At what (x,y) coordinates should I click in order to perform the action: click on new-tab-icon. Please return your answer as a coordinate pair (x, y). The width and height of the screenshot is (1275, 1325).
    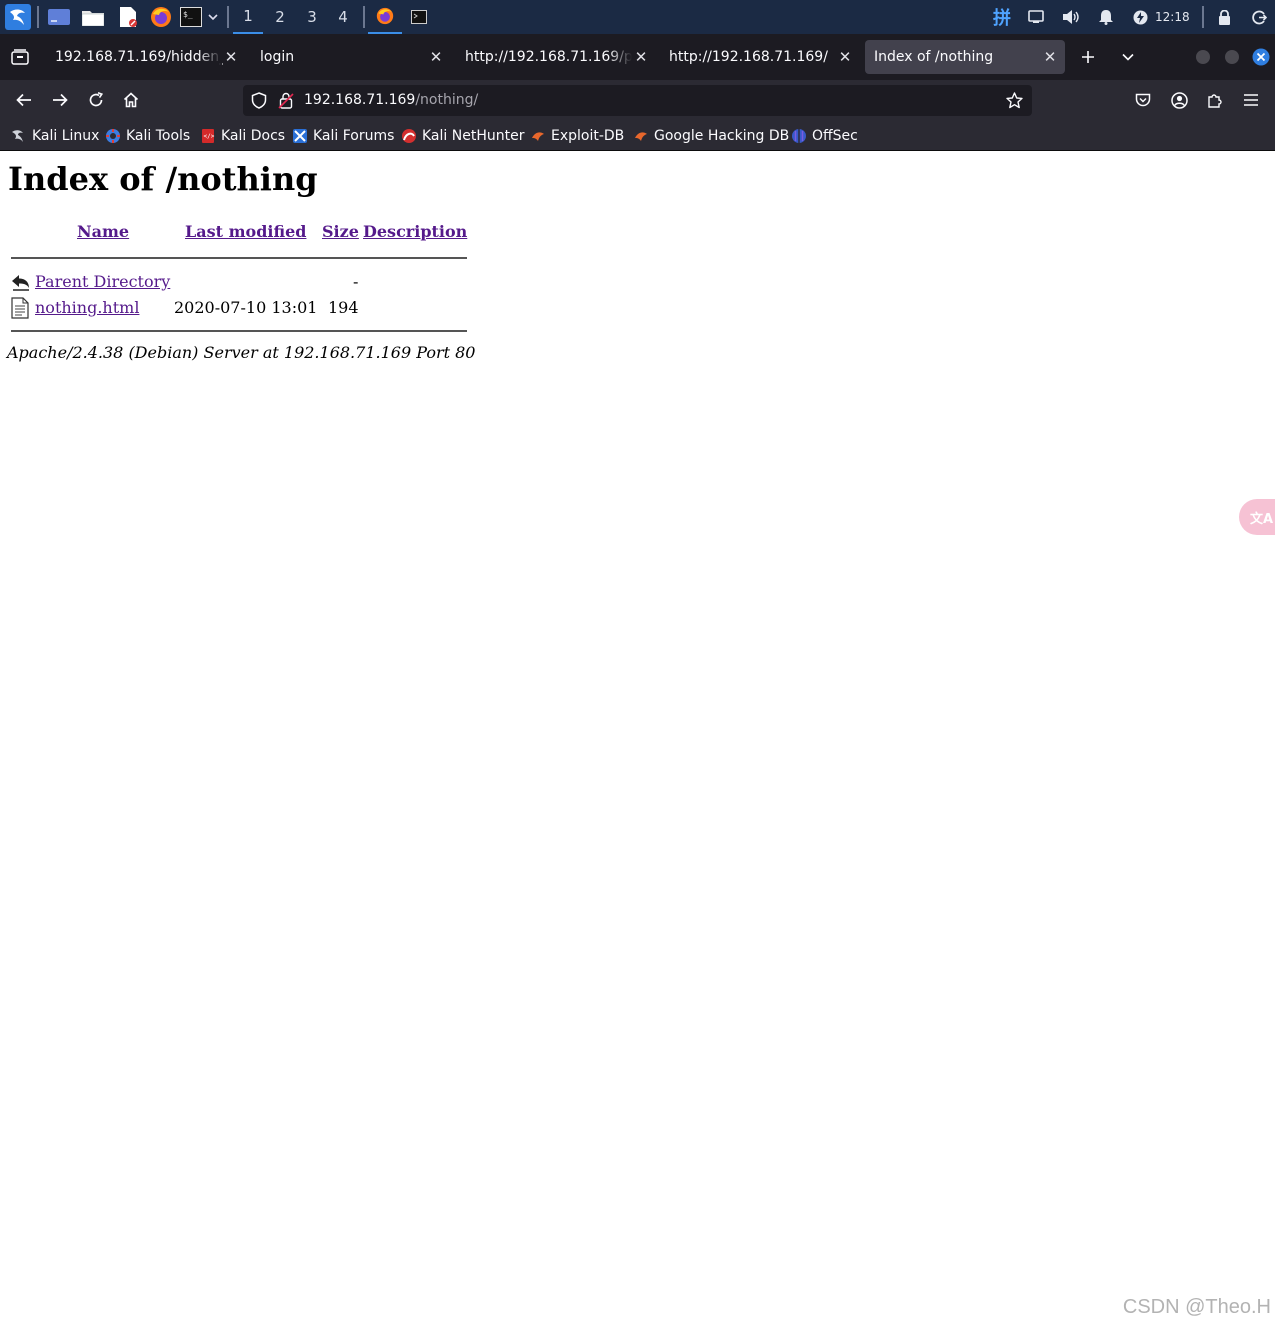
    Looking at the image, I should click on (1088, 57).